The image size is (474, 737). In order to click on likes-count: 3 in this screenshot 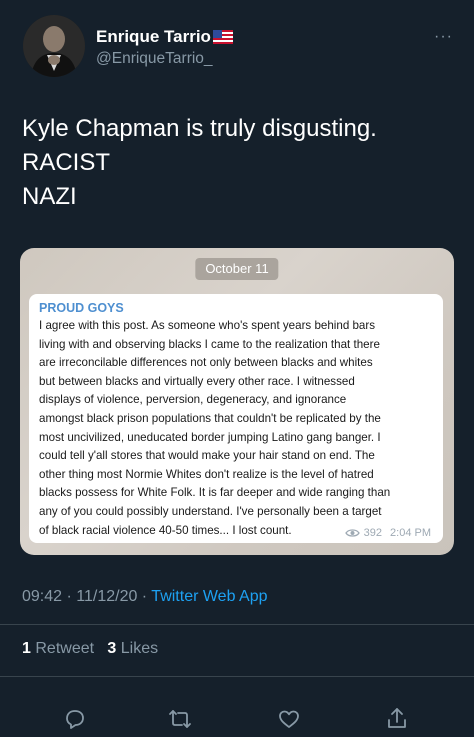, I will do `click(112, 648)`.